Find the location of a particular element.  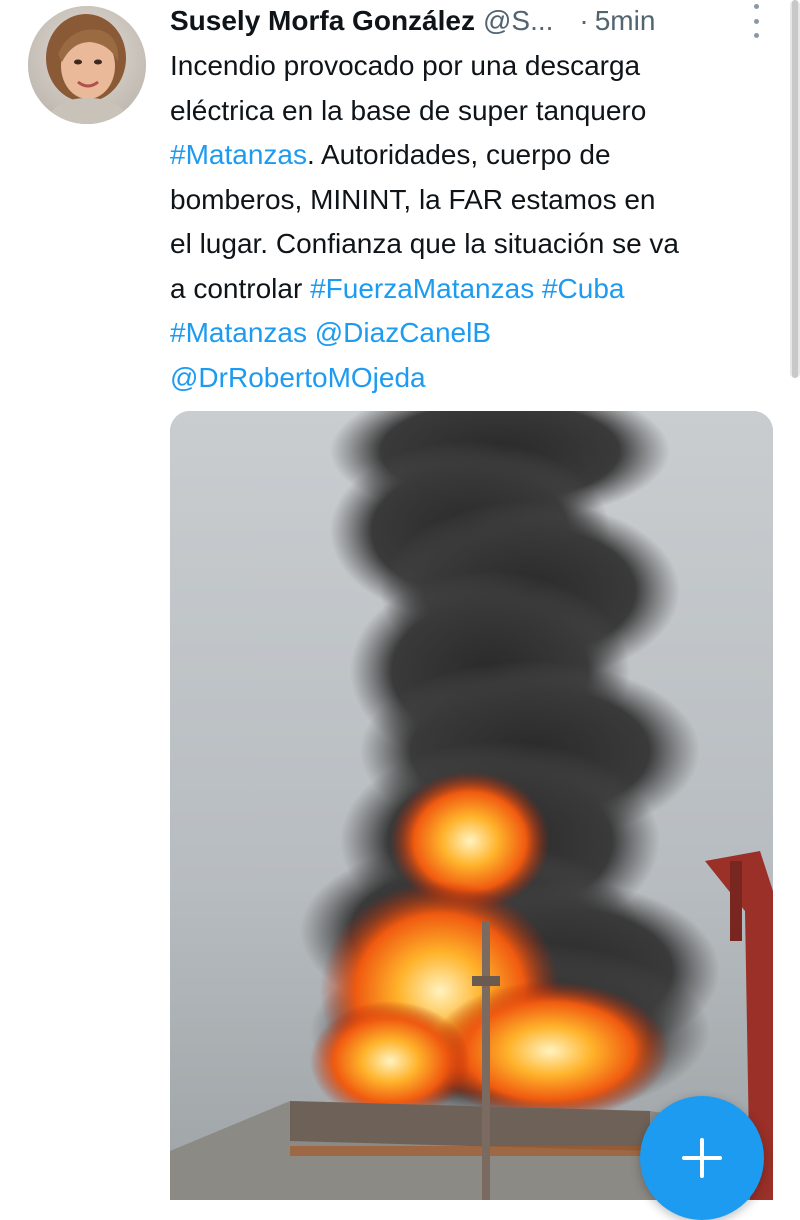

scrollbar is located at coordinates (795, 189).